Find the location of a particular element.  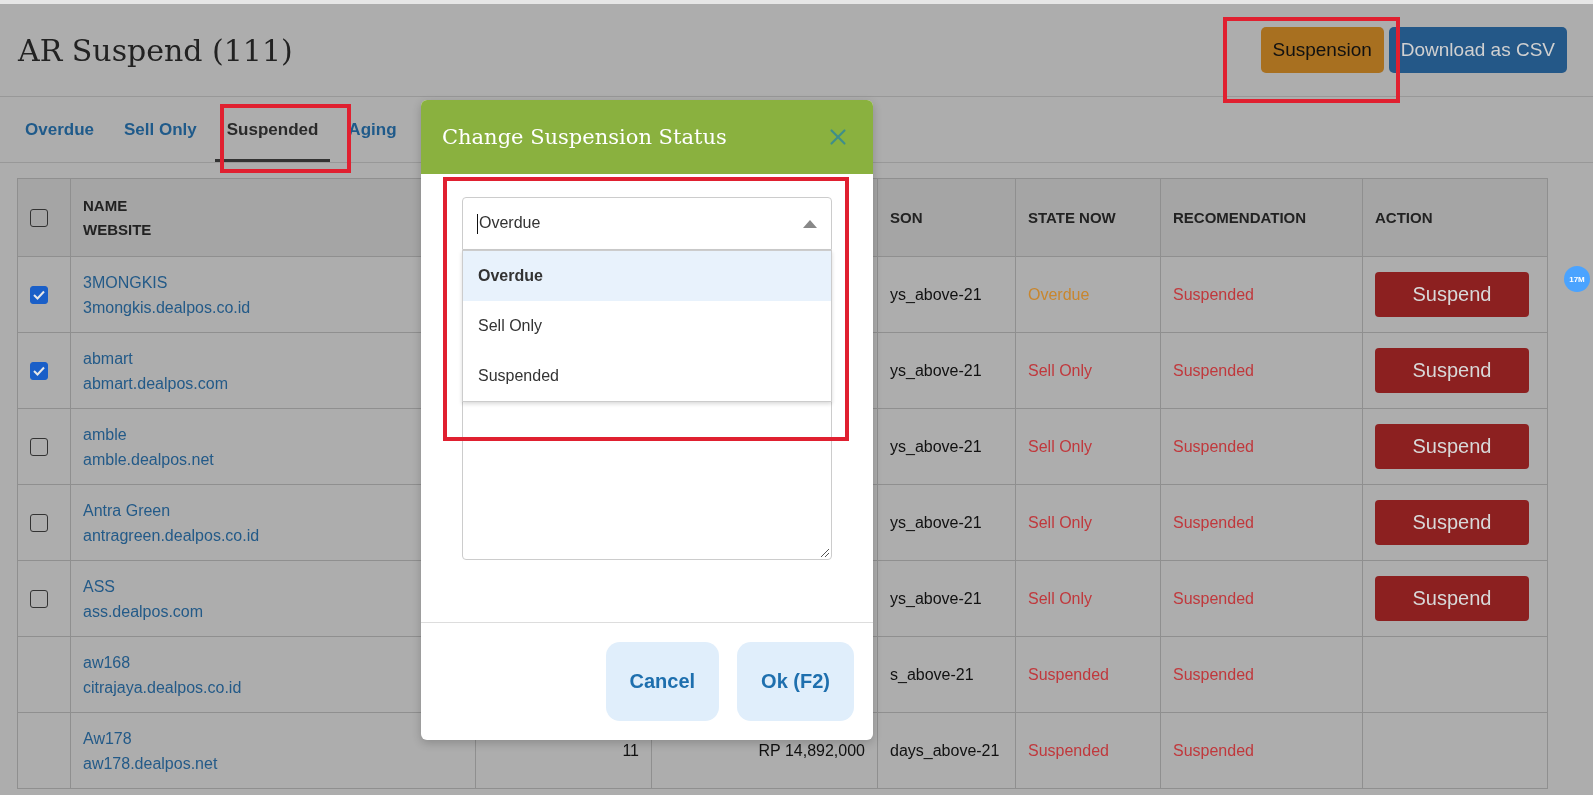

tab: Aging is located at coordinates (372, 129).